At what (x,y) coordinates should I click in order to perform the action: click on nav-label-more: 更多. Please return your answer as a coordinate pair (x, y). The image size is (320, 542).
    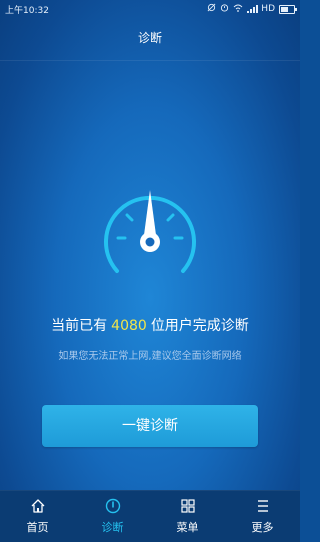
    Looking at the image, I should click on (262, 527).